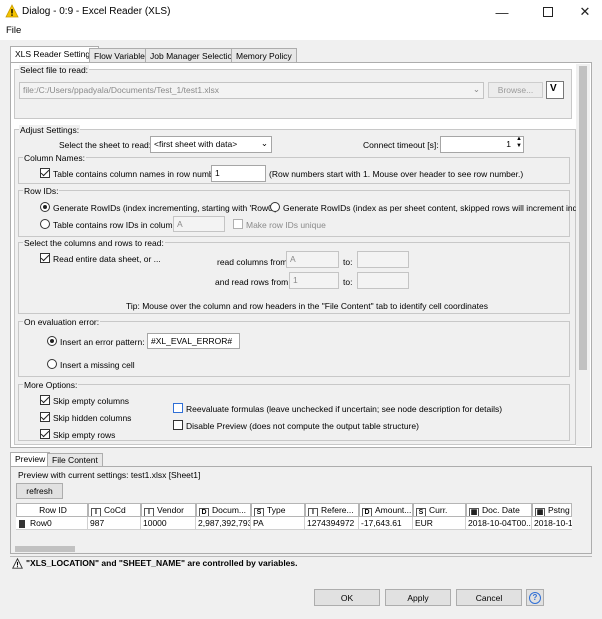  I want to click on close-button: ✕, so click(583, 12).